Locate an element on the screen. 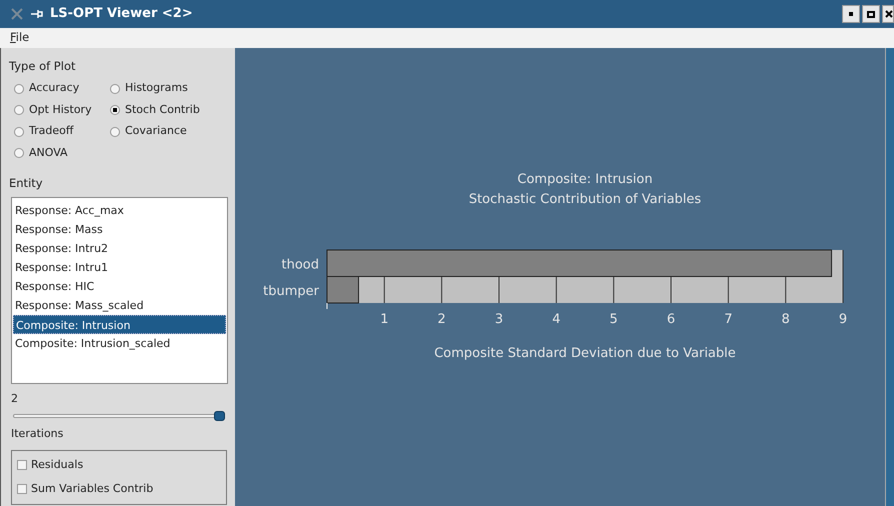 The image size is (894, 506). minimize-button is located at coordinates (851, 14).